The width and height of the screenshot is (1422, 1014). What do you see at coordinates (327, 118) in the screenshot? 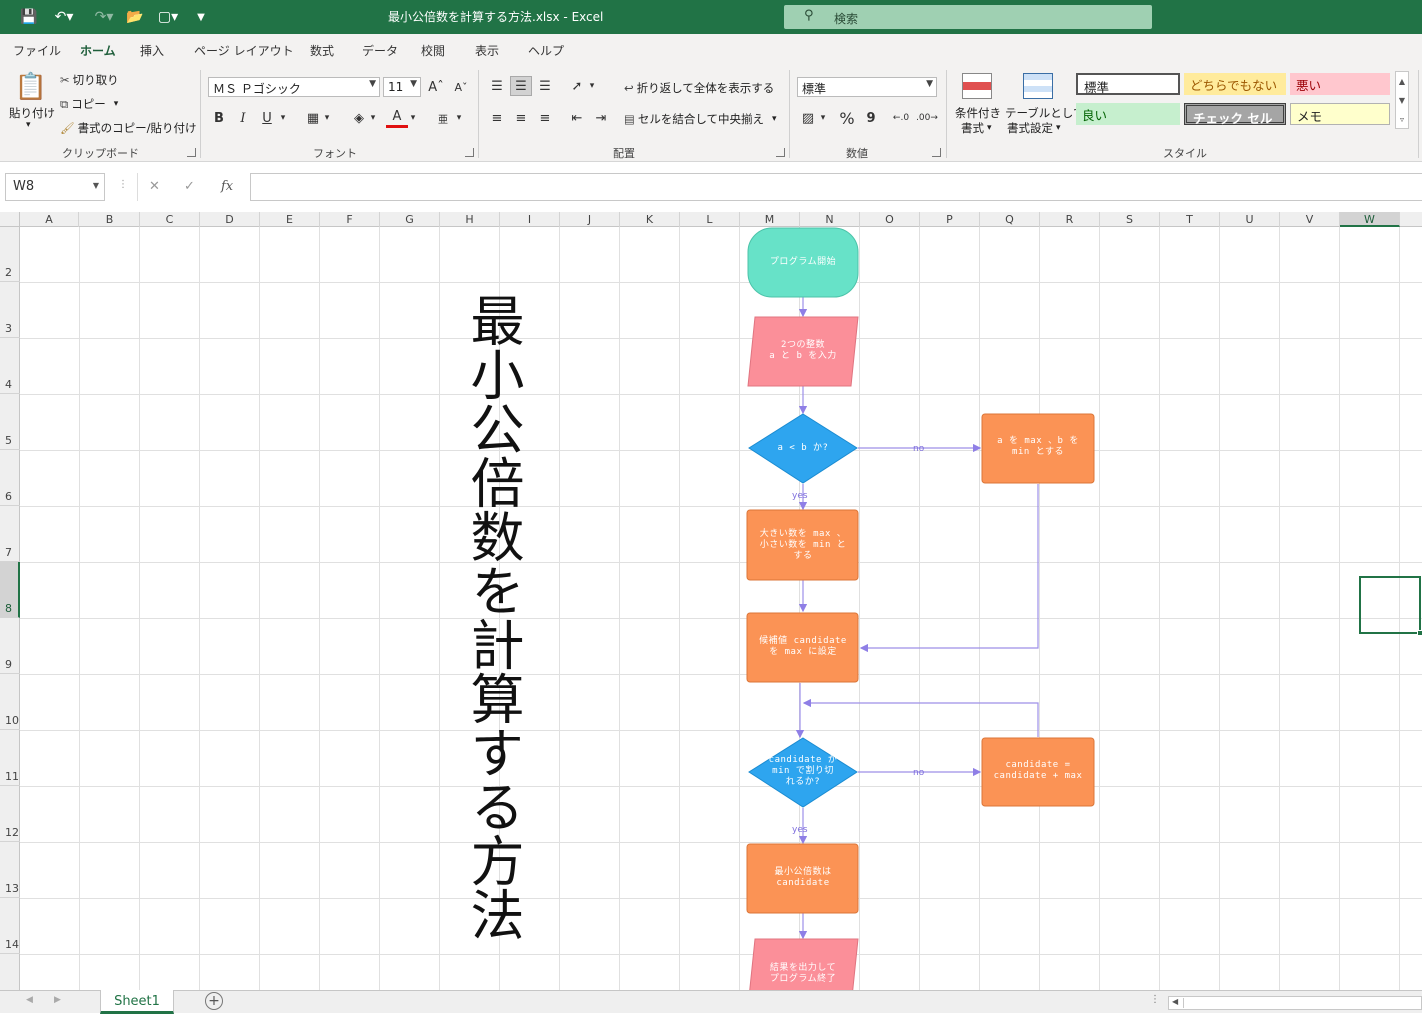
I see `borders-chevron-icon: ▾` at bounding box center [327, 118].